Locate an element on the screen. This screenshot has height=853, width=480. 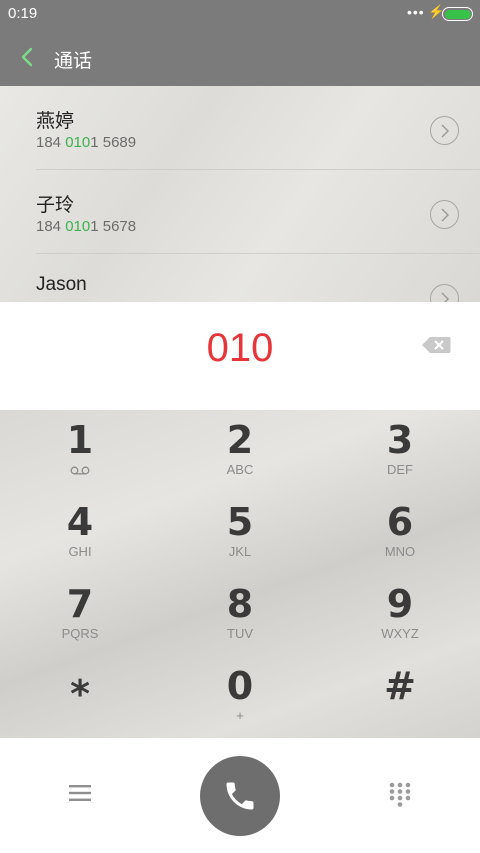
key-4: 4 GHI is located at coordinates (80, 533).